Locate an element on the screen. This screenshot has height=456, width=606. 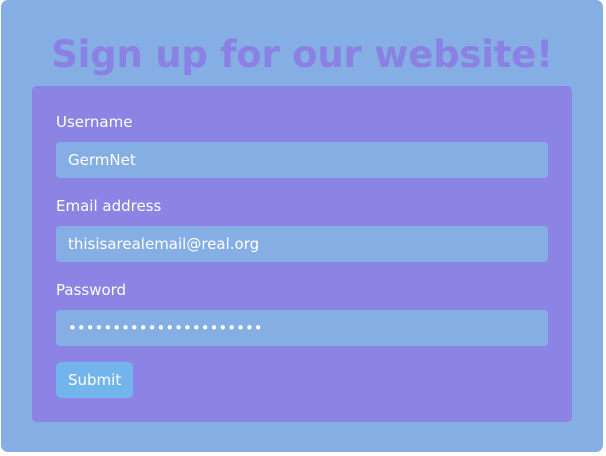
email-label: Email address is located at coordinates (109, 206).